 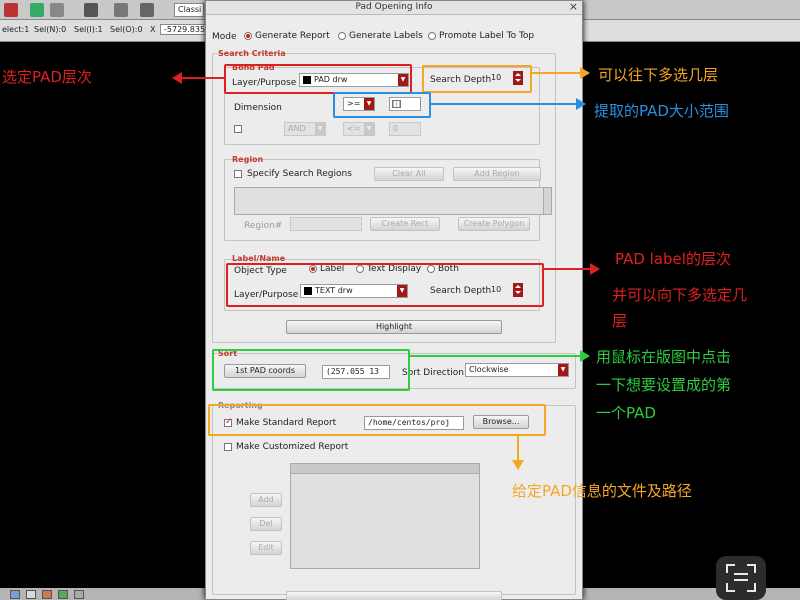 I want to click on create-rect-button: Create Rect, so click(x=405, y=224).